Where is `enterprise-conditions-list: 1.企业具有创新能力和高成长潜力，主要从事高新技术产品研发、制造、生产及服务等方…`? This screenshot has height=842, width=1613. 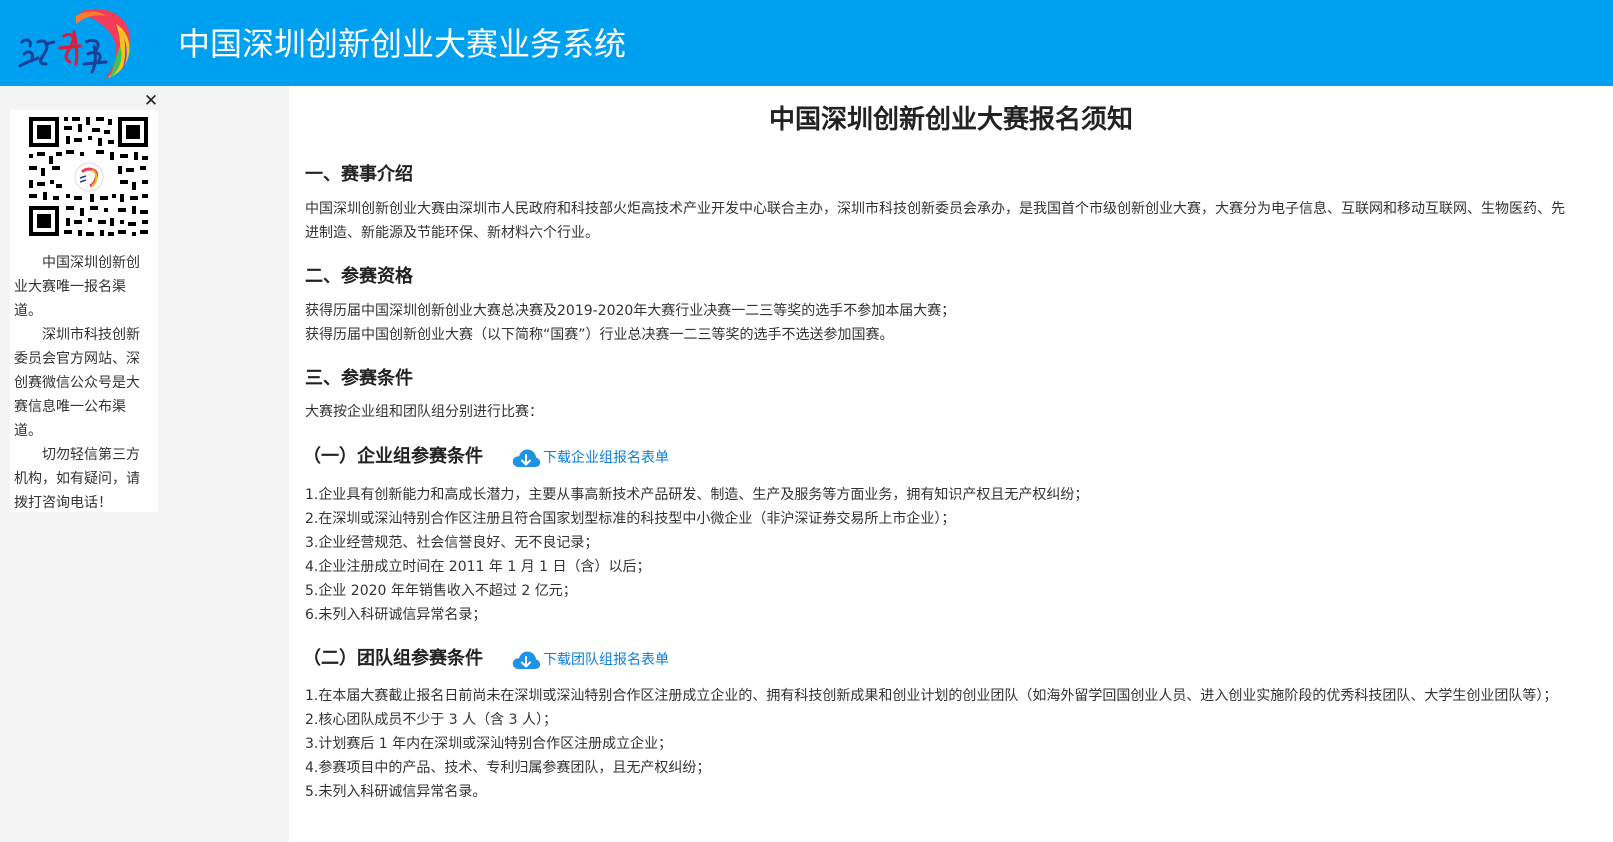
enterprise-conditions-list: 1.企业具有创新能力和高成长潜力，主要从事高新技术产品研发、制造、生产及服务等方… is located at coordinates (955, 555).